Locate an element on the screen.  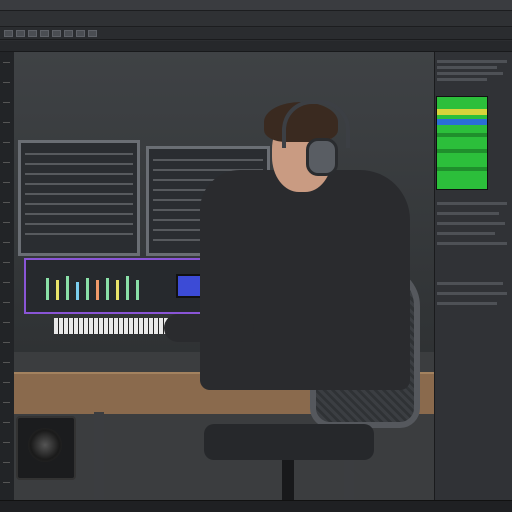
window-titlebar is located at coordinates (256, 5).